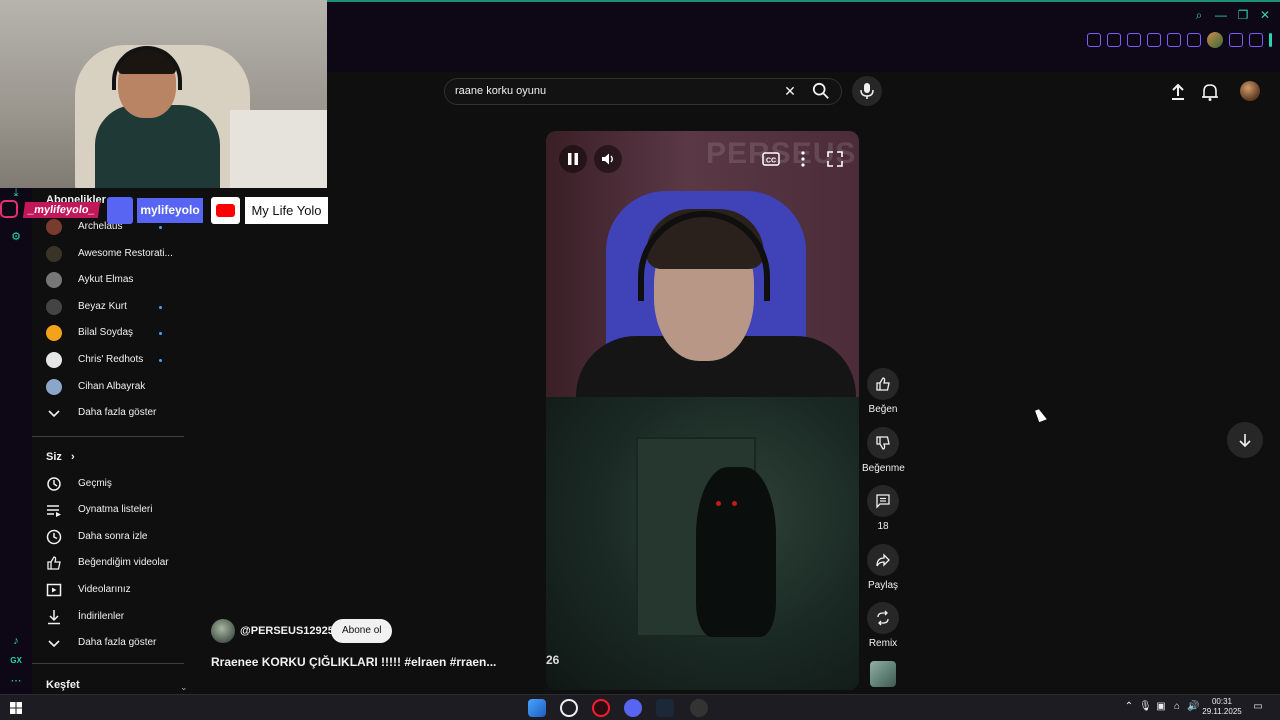 The height and width of the screenshot is (720, 1280). What do you see at coordinates (163, 94) in the screenshot?
I see `streamer-webcam` at bounding box center [163, 94].